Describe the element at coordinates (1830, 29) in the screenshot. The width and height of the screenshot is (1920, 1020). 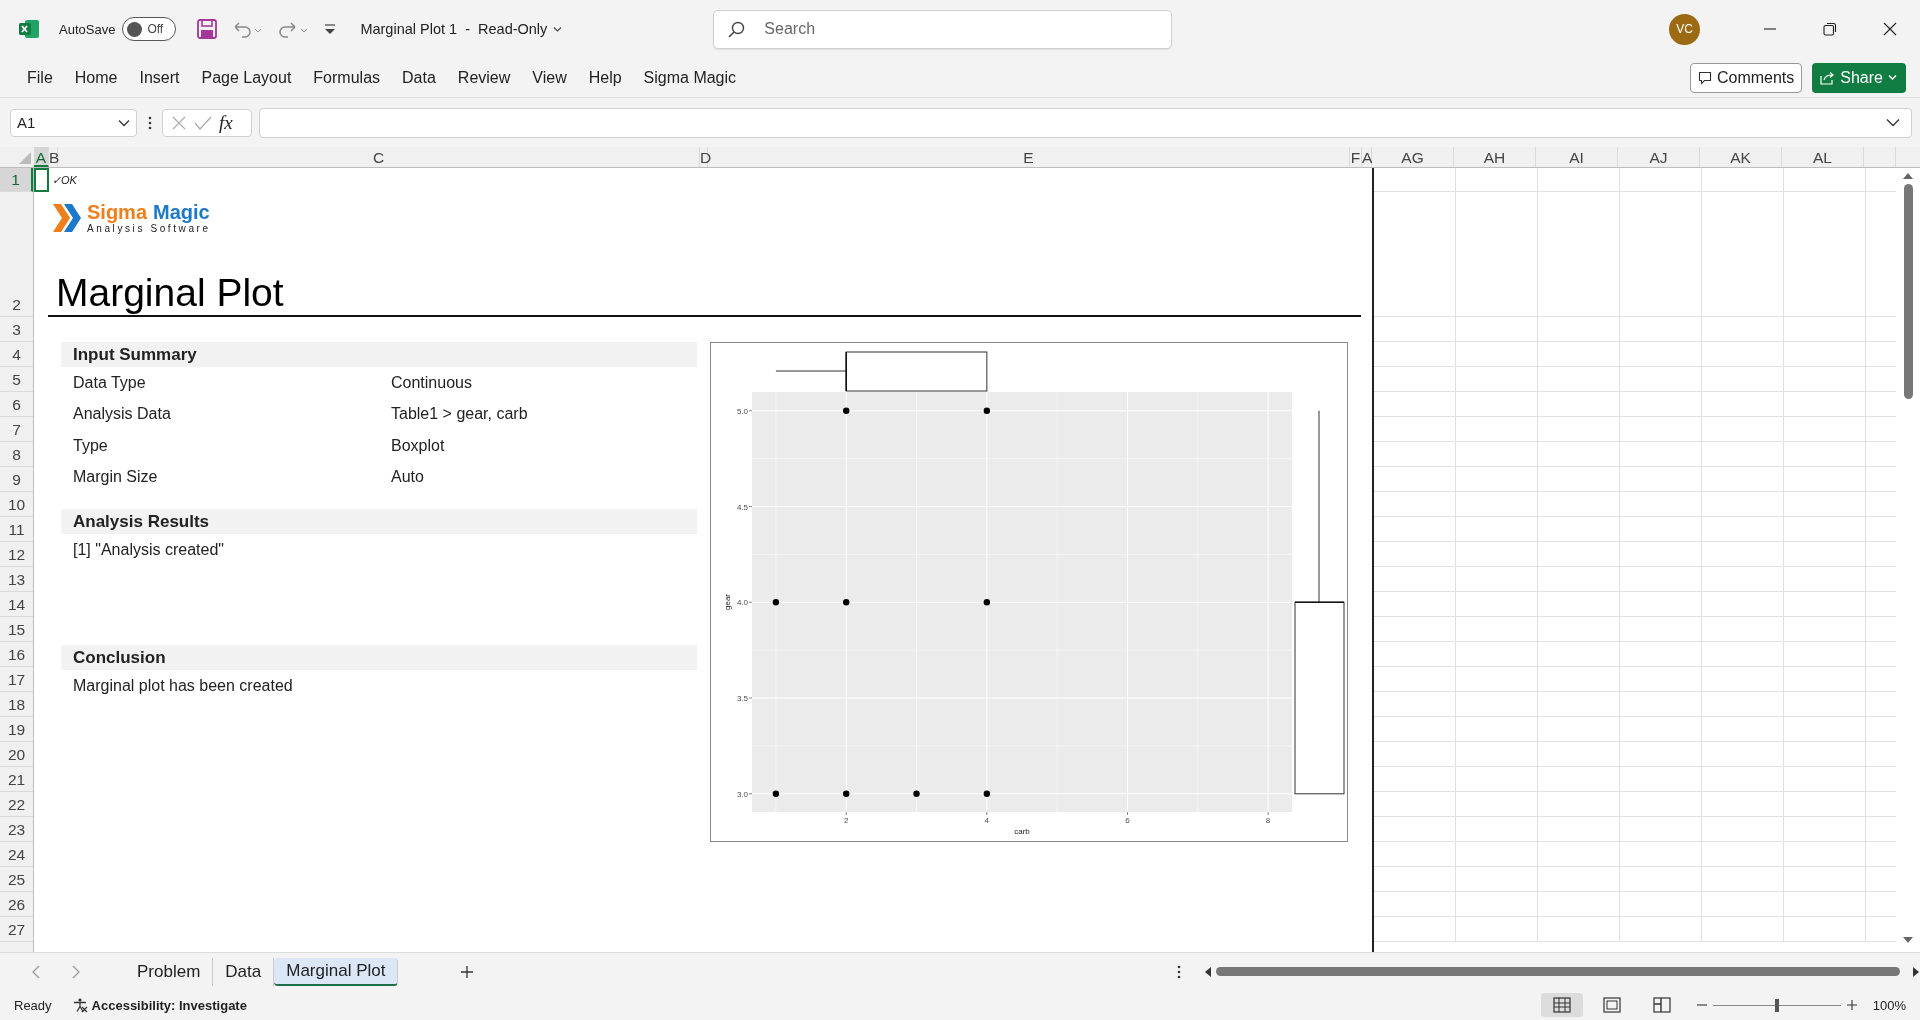
I see `restore-icon` at that location.